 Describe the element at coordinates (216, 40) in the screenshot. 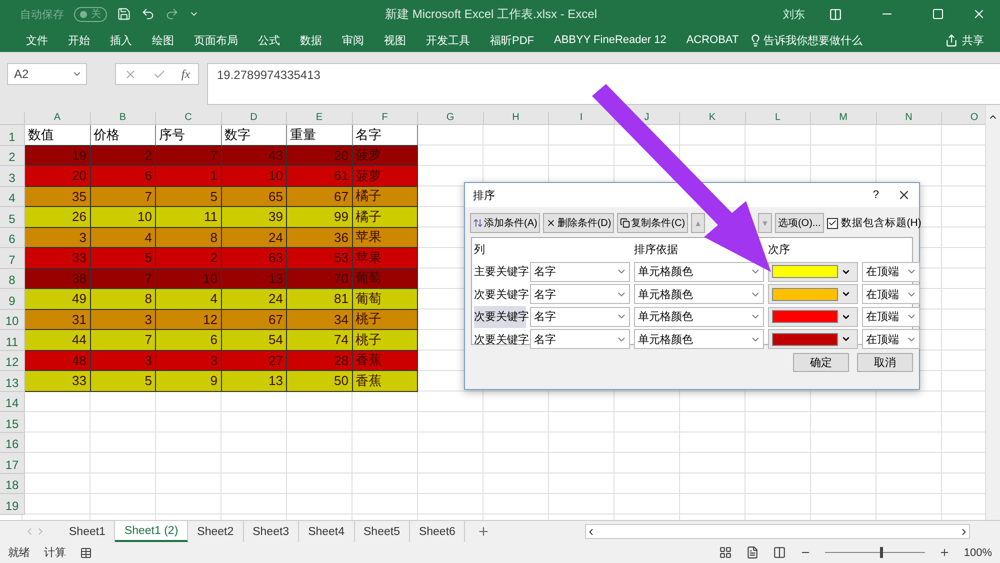

I see `ribbon-tab: 页面布局` at that location.